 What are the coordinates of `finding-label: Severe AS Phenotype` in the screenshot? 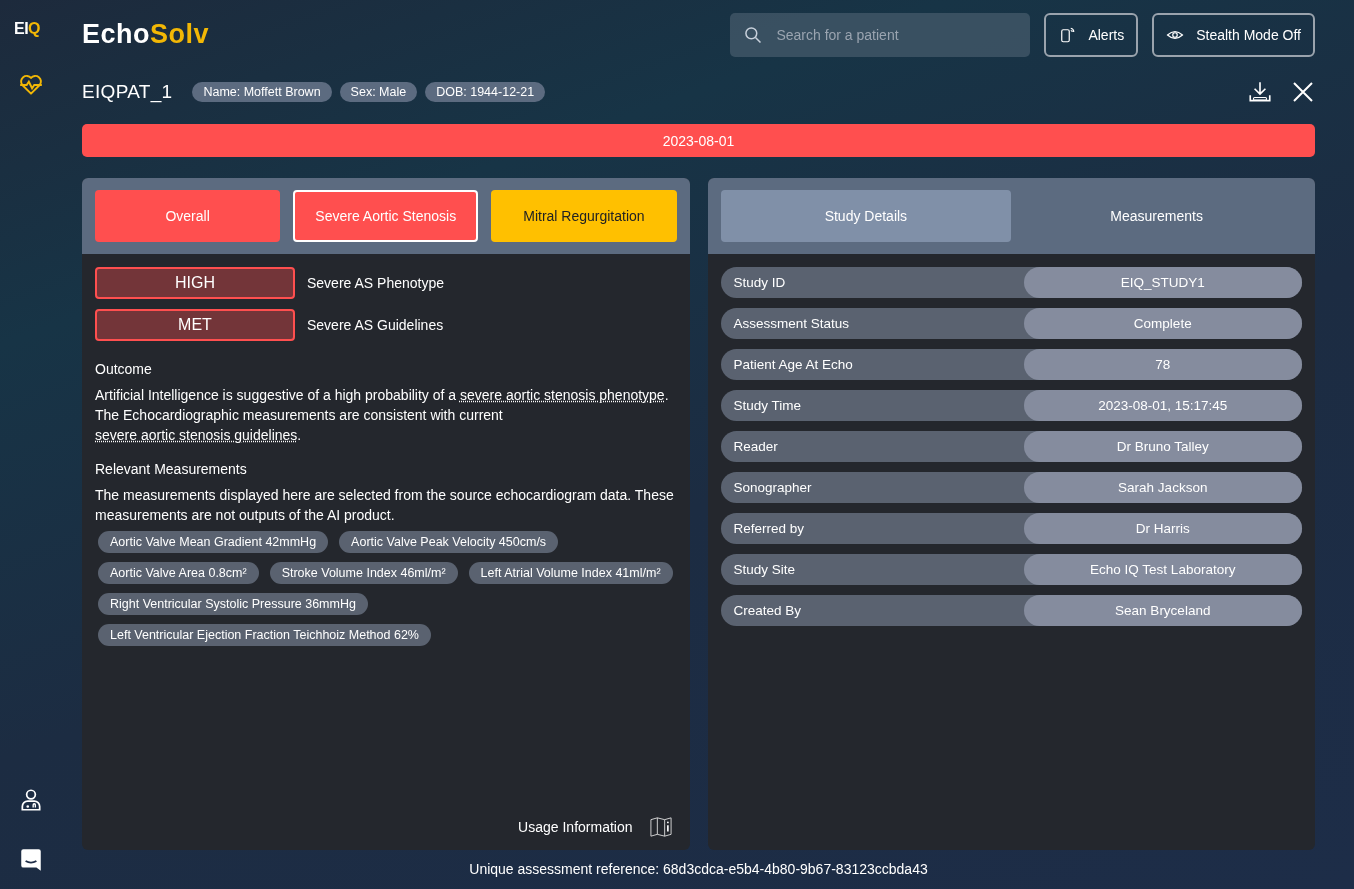 It's located at (375, 283).